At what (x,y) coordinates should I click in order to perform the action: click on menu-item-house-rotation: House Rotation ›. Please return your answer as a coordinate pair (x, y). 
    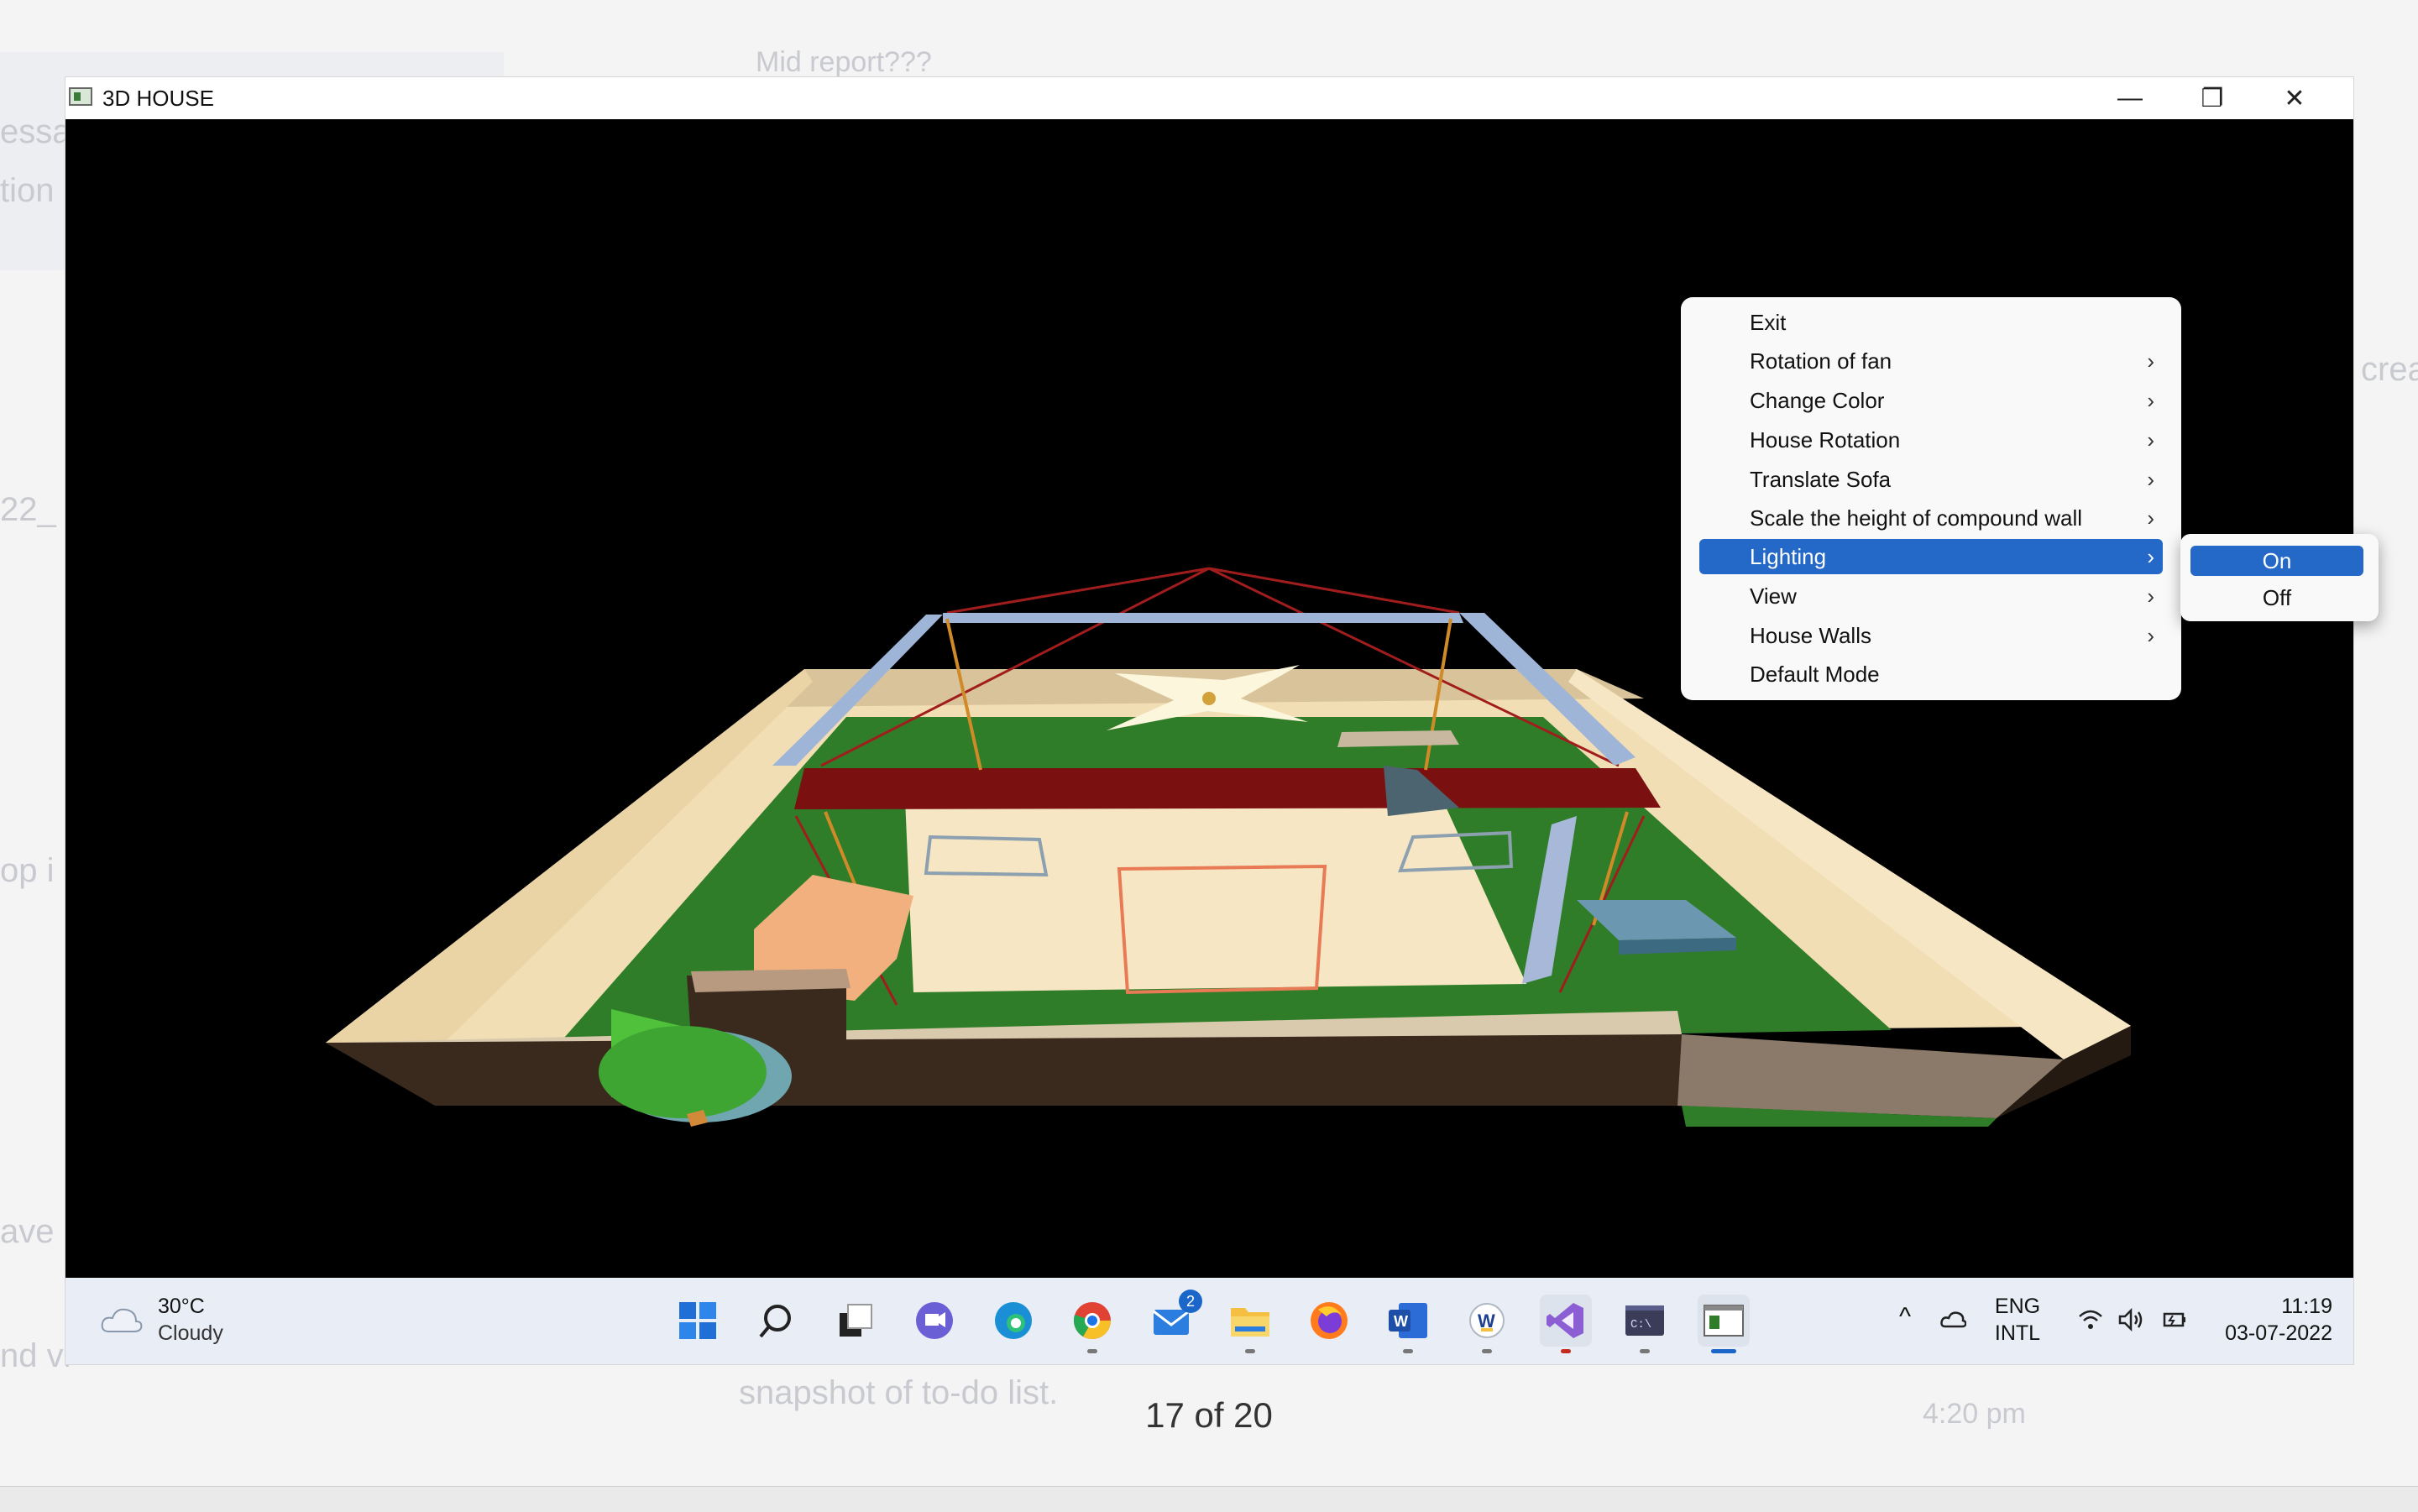
    Looking at the image, I should click on (1931, 440).